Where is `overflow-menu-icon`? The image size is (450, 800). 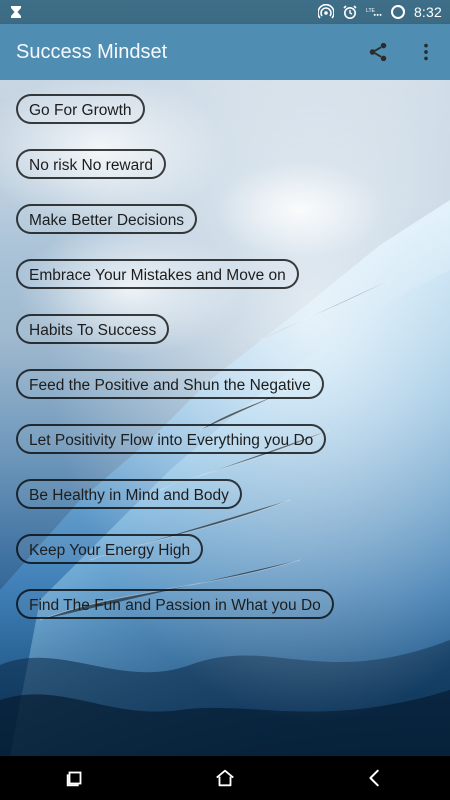
overflow-menu-icon is located at coordinates (426, 52).